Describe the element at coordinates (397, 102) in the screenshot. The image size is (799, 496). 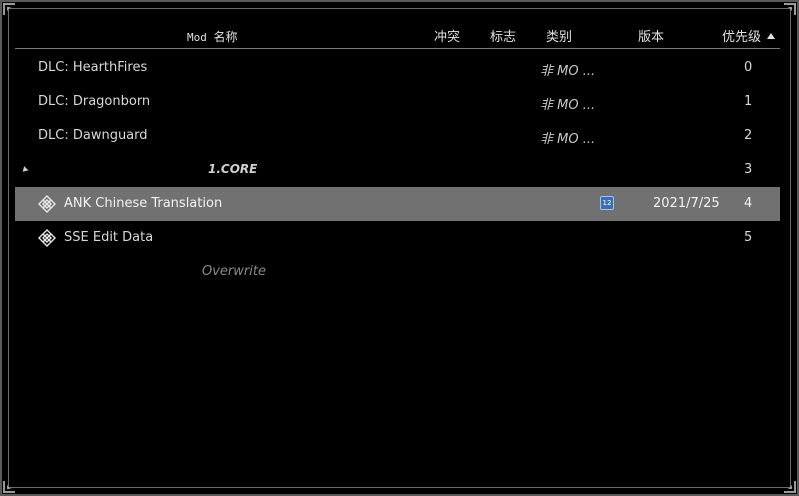
I see `mod-row: DLC: Dragonborn 非 MO ... 1` at that location.